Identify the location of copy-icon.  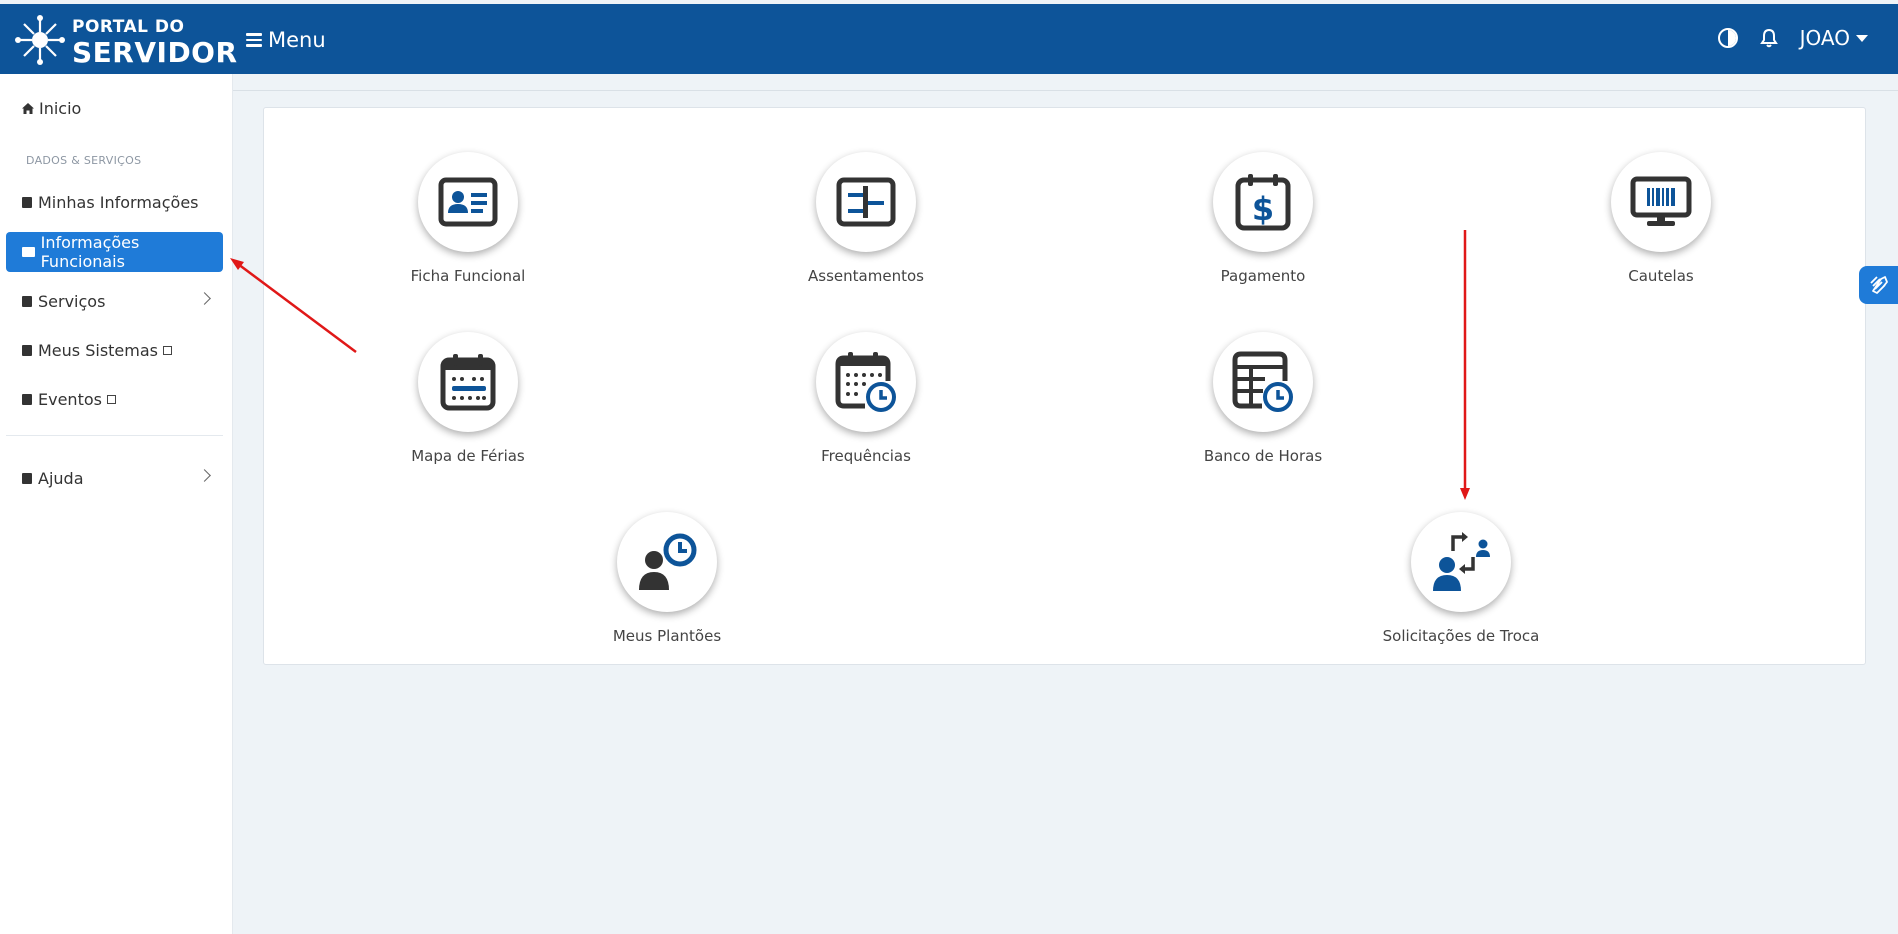
(27, 350).